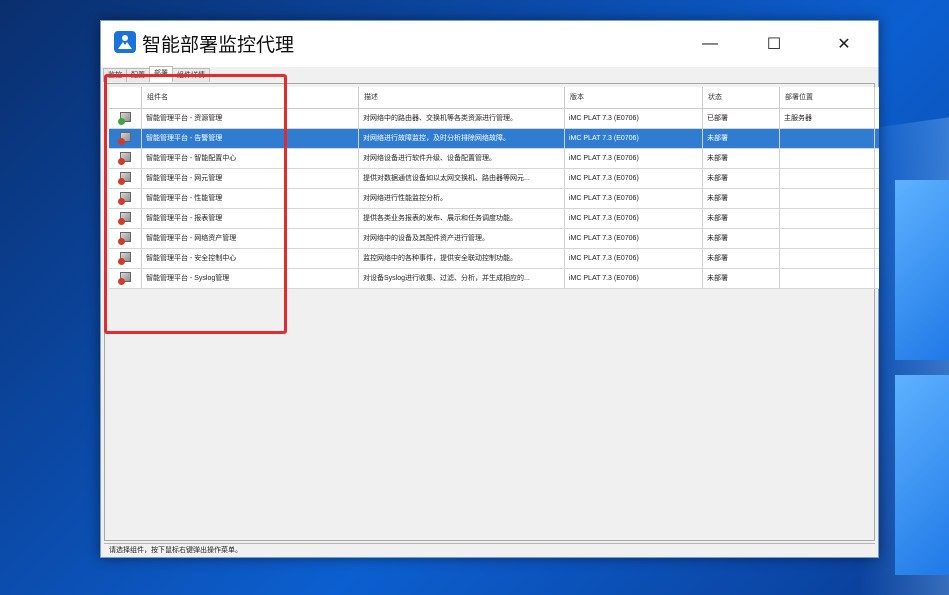  Describe the element at coordinates (462, 97) in the screenshot. I see `col-header-desc: 描述` at that location.